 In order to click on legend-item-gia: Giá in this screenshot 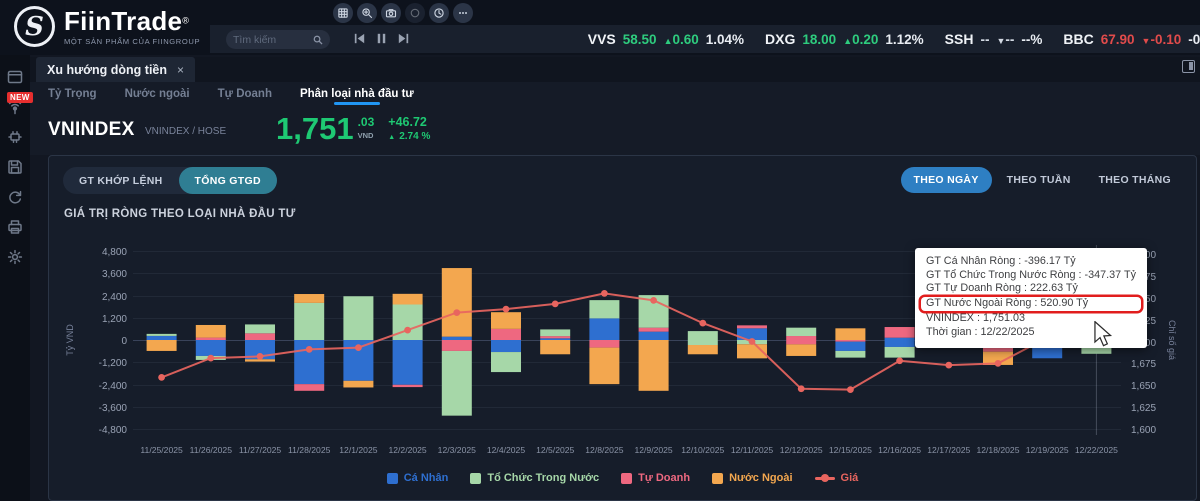, I will do `click(836, 478)`.